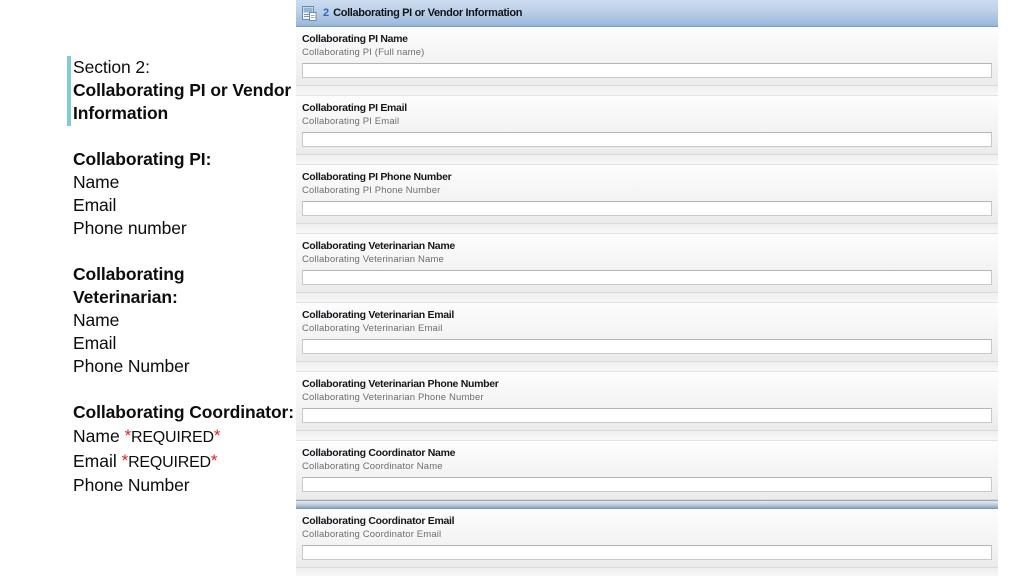 This screenshot has height=576, width=1024. I want to click on group-item-pi-email: Email, so click(95, 205).